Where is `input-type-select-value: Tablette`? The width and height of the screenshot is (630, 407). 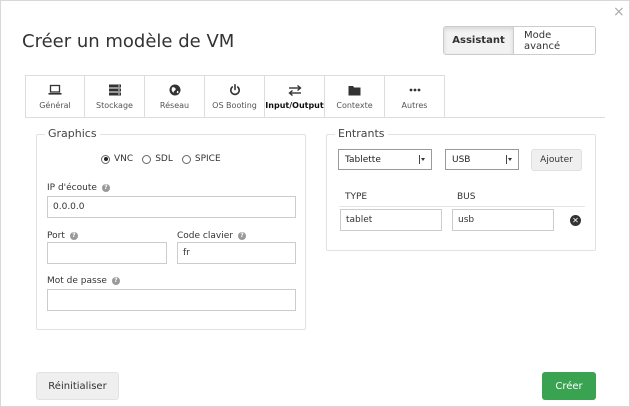 input-type-select-value: Tablette is located at coordinates (363, 159).